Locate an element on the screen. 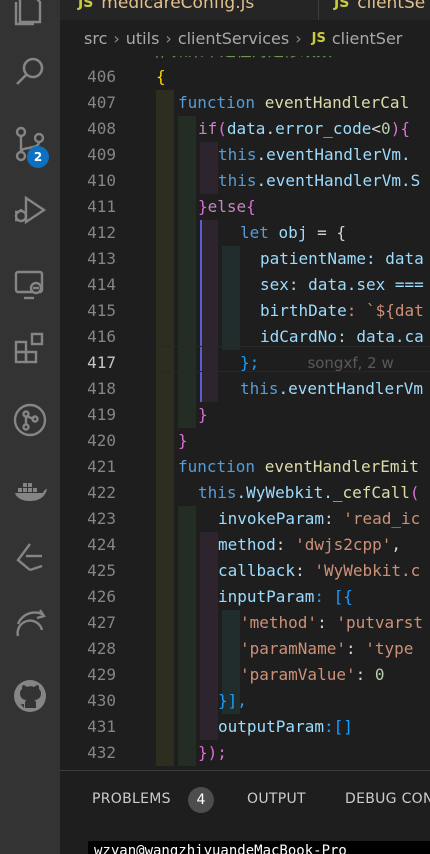  line-number: 410 is located at coordinates (101, 180).